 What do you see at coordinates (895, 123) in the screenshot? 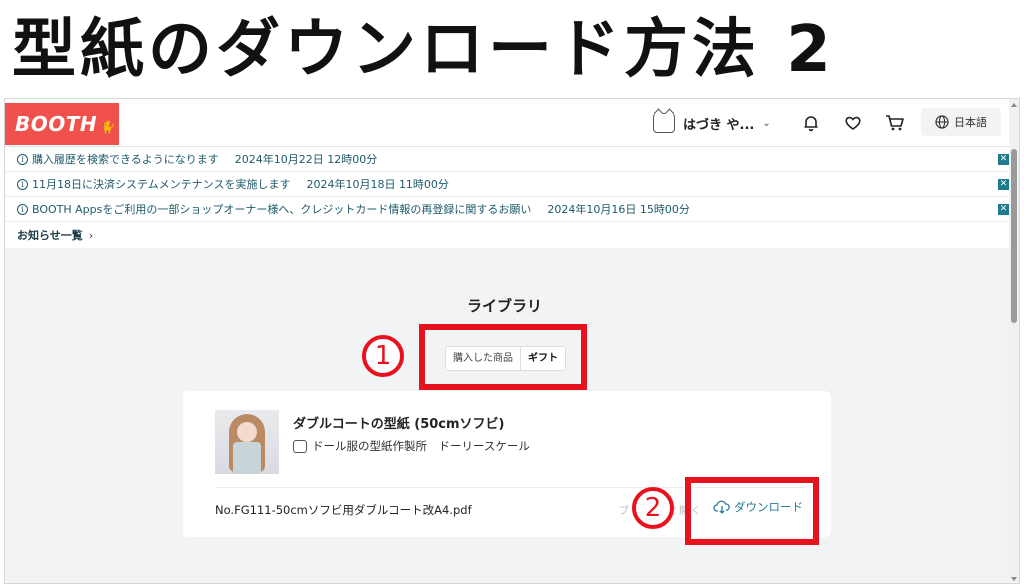
I see `cart-icon` at bounding box center [895, 123].